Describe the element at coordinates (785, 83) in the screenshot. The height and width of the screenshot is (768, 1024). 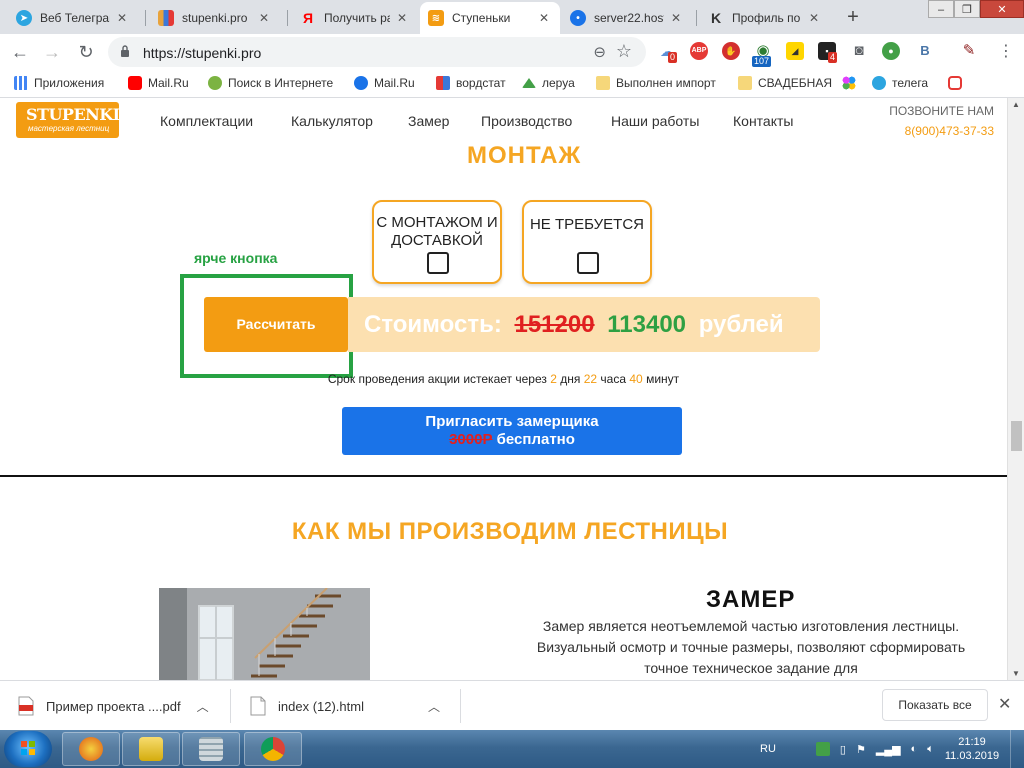
I see `bookmark-folder-wedding: СВАДЕБНАЯ` at that location.